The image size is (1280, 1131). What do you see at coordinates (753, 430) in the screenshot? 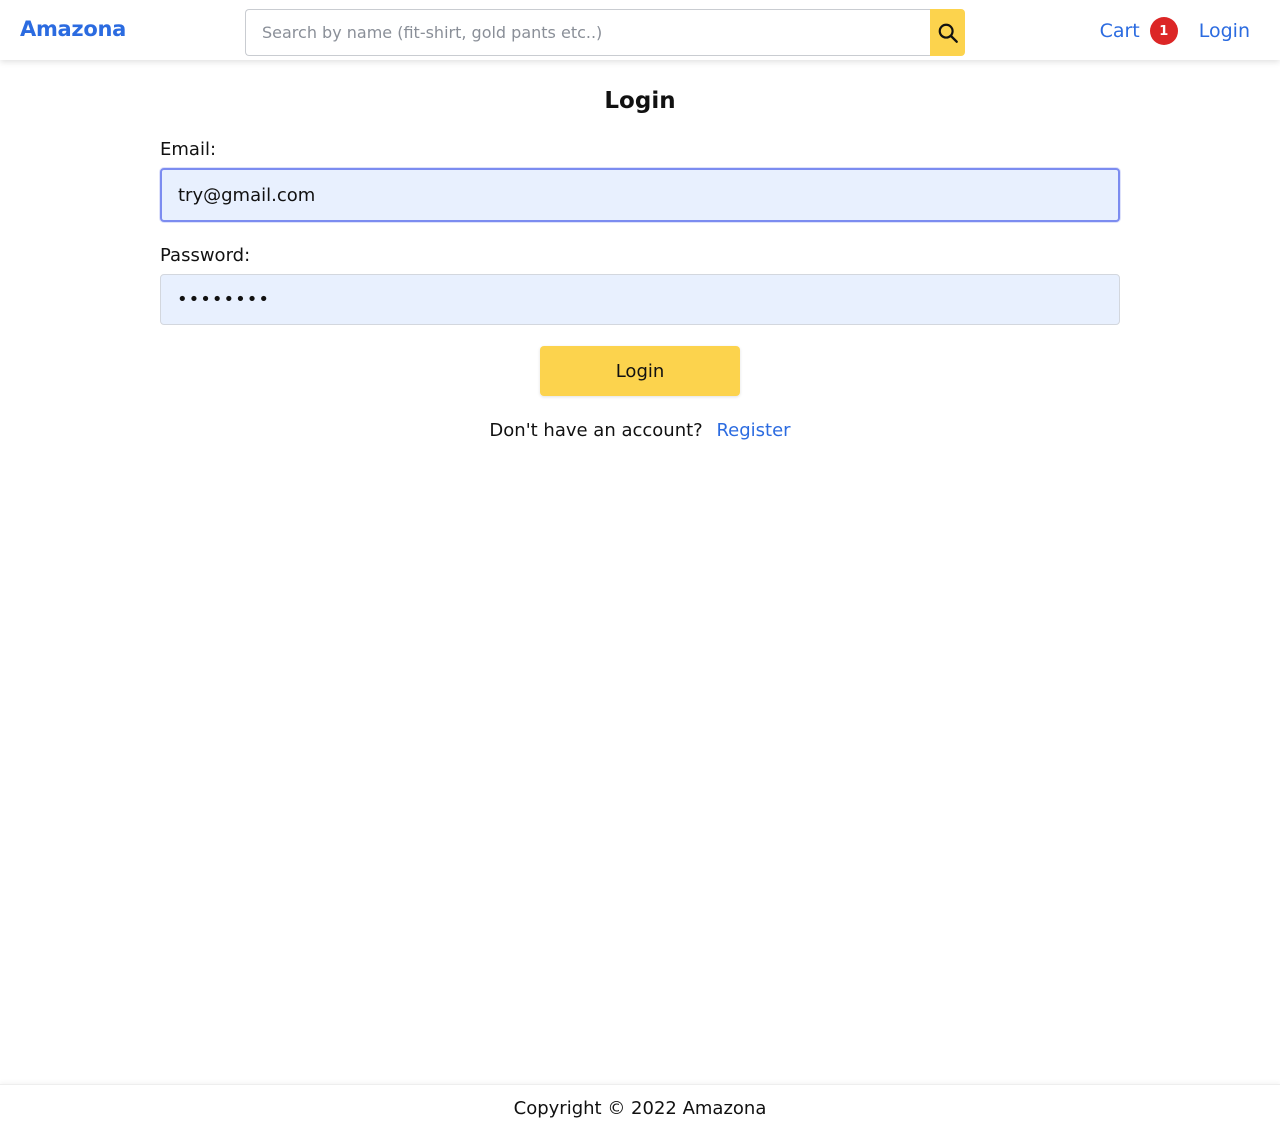
I see `register-link: Register` at bounding box center [753, 430].